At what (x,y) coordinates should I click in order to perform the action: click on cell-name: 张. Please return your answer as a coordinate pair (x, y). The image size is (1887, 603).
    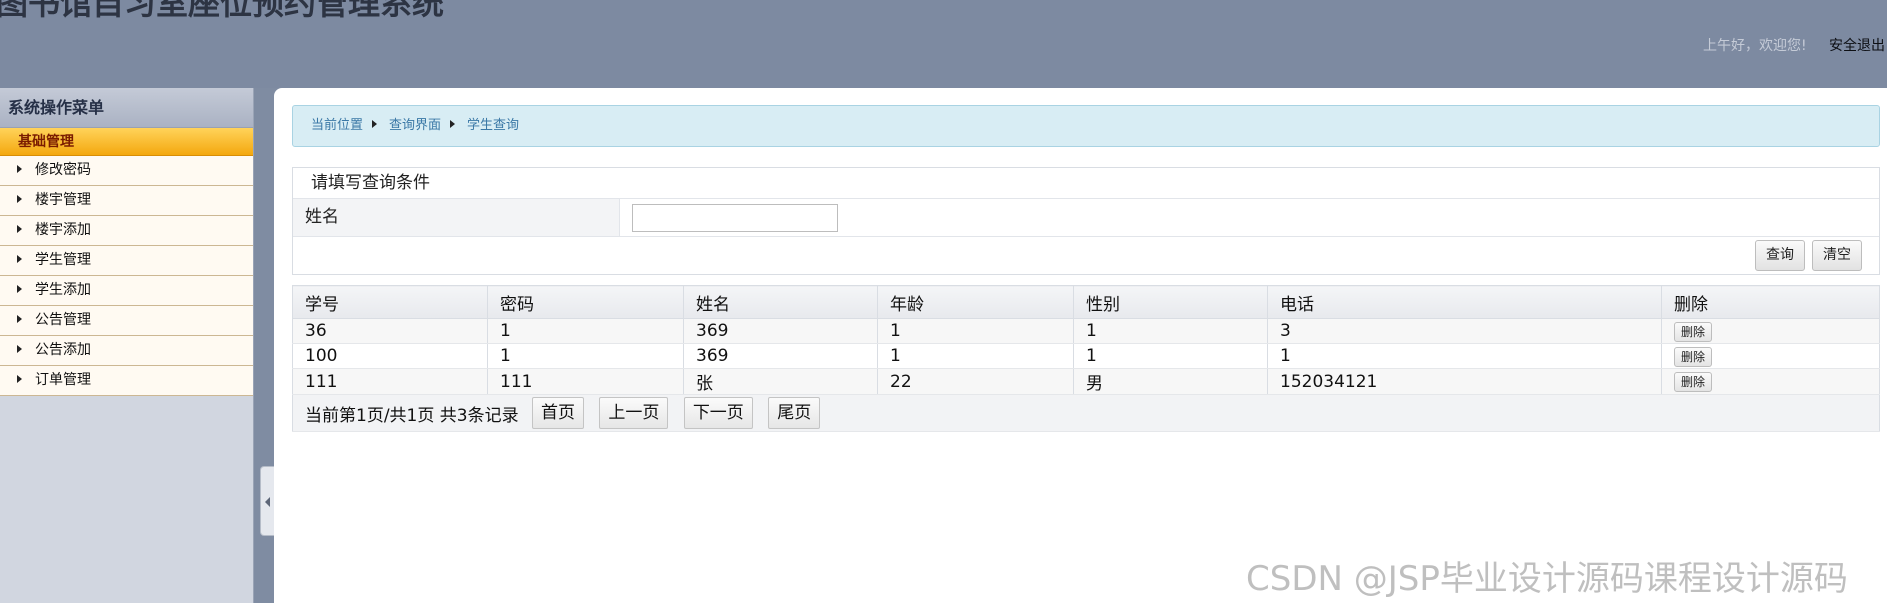
    Looking at the image, I should click on (780, 381).